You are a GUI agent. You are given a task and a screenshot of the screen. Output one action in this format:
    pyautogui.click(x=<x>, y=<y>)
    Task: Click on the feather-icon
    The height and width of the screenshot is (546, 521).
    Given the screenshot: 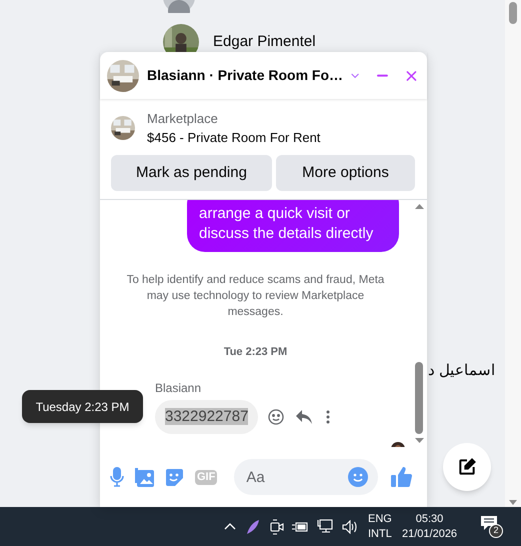 What is the action you would take?
    pyautogui.click(x=253, y=526)
    